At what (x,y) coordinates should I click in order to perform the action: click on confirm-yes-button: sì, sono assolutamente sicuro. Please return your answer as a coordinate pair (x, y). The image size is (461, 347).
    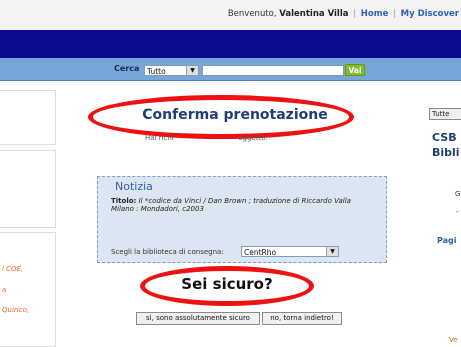
    Looking at the image, I should click on (198, 318).